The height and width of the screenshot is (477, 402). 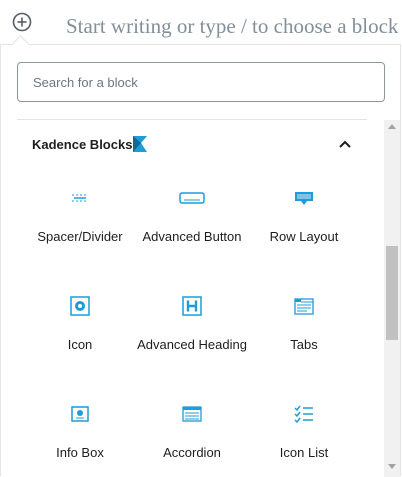 What do you see at coordinates (392, 466) in the screenshot?
I see `scroll-down-arrow-icon` at bounding box center [392, 466].